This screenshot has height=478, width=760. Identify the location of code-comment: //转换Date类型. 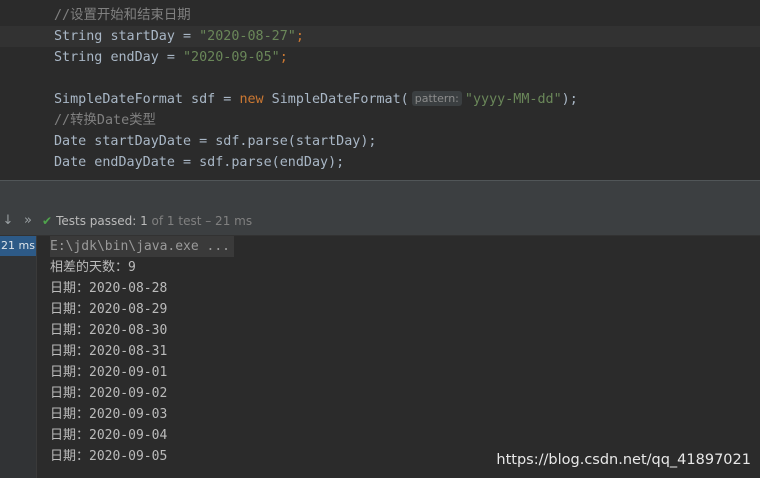
(105, 120).